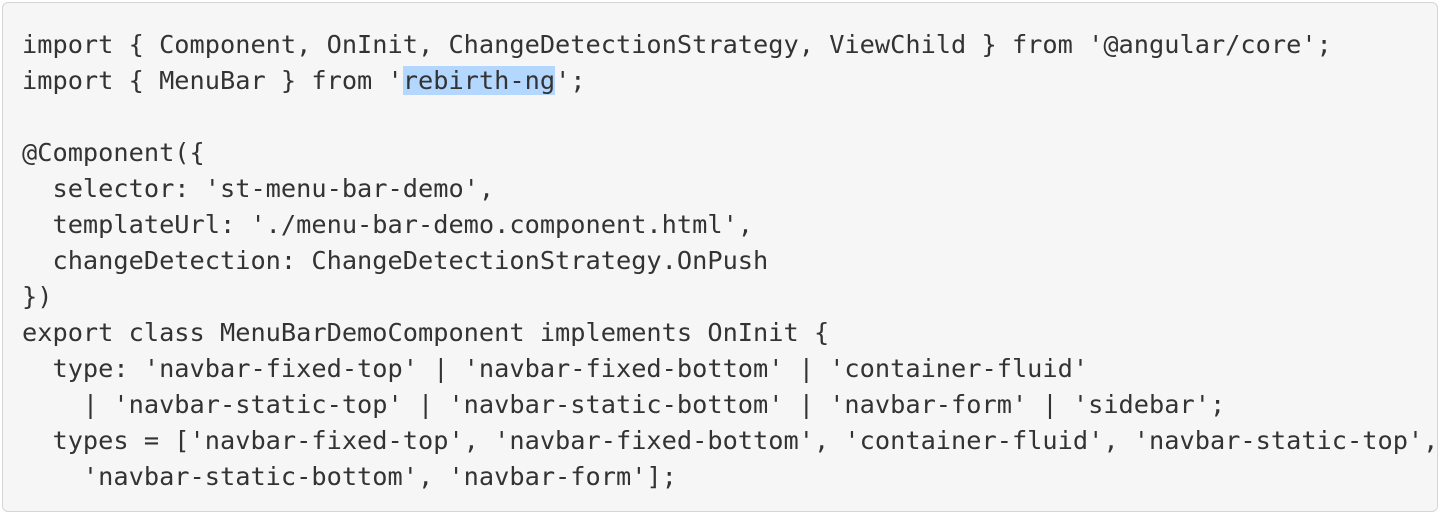 This screenshot has height=512, width=1442. I want to click on code-line-2-before: import { MenuBar } from ', so click(212, 80).